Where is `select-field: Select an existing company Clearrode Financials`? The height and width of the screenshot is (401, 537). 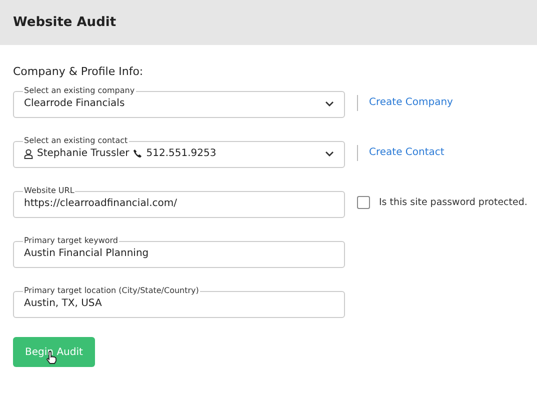
select-field: Select an existing company Clearrode Financials is located at coordinates (179, 102).